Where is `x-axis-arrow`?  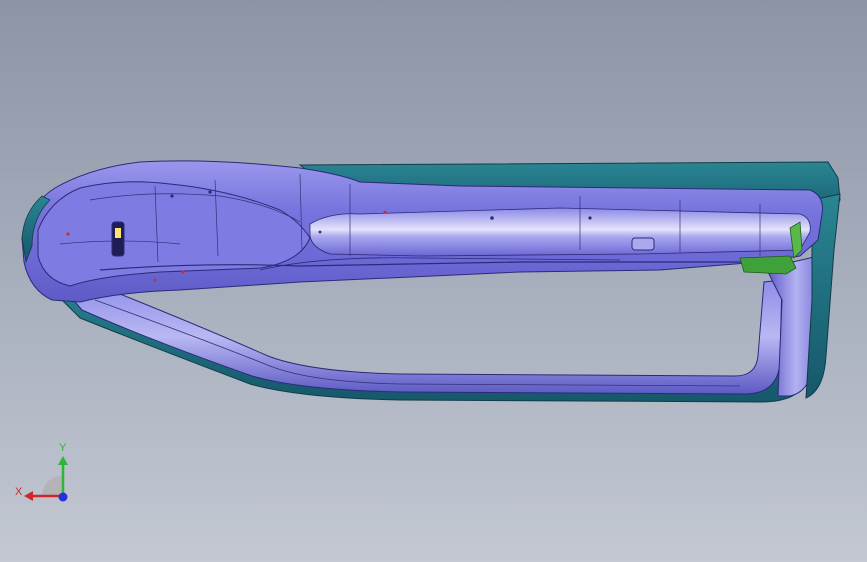 x-axis-arrow is located at coordinates (28, 496).